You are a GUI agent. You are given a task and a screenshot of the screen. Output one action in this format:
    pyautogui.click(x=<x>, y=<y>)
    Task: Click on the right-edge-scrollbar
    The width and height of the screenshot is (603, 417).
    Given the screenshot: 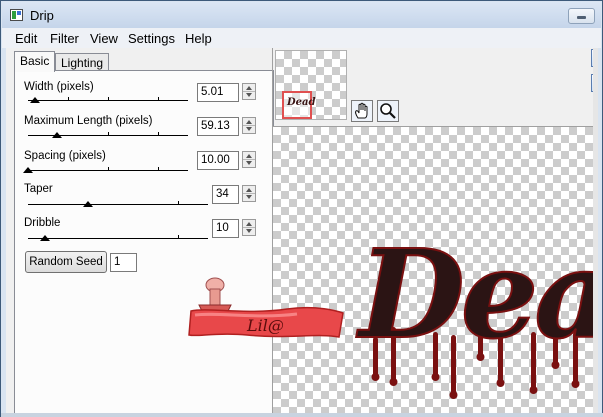 What is the action you would take?
    pyautogui.click(x=595, y=231)
    